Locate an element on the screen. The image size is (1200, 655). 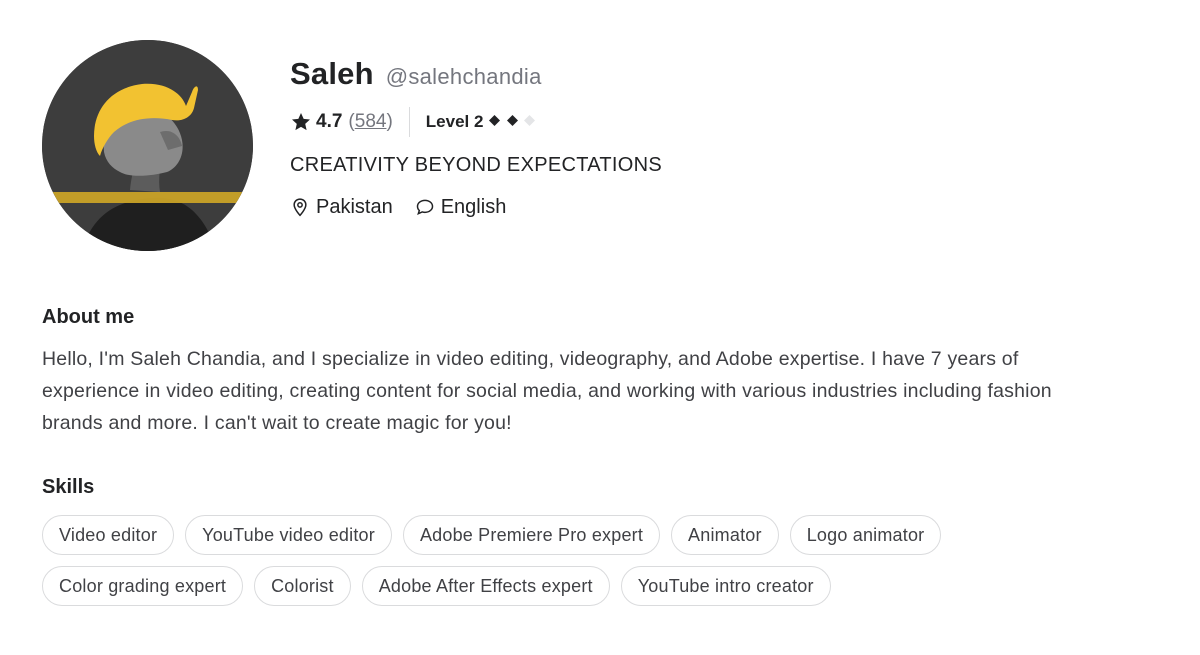
avatar is located at coordinates (147, 145).